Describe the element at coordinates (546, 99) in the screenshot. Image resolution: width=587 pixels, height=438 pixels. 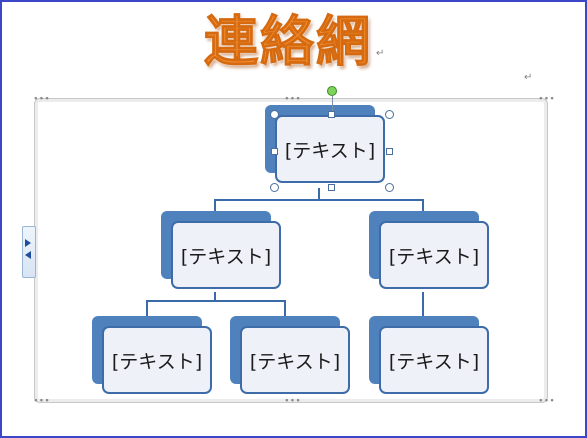
I see `frame-resize-handle-top-right: ∙∙∙` at that location.